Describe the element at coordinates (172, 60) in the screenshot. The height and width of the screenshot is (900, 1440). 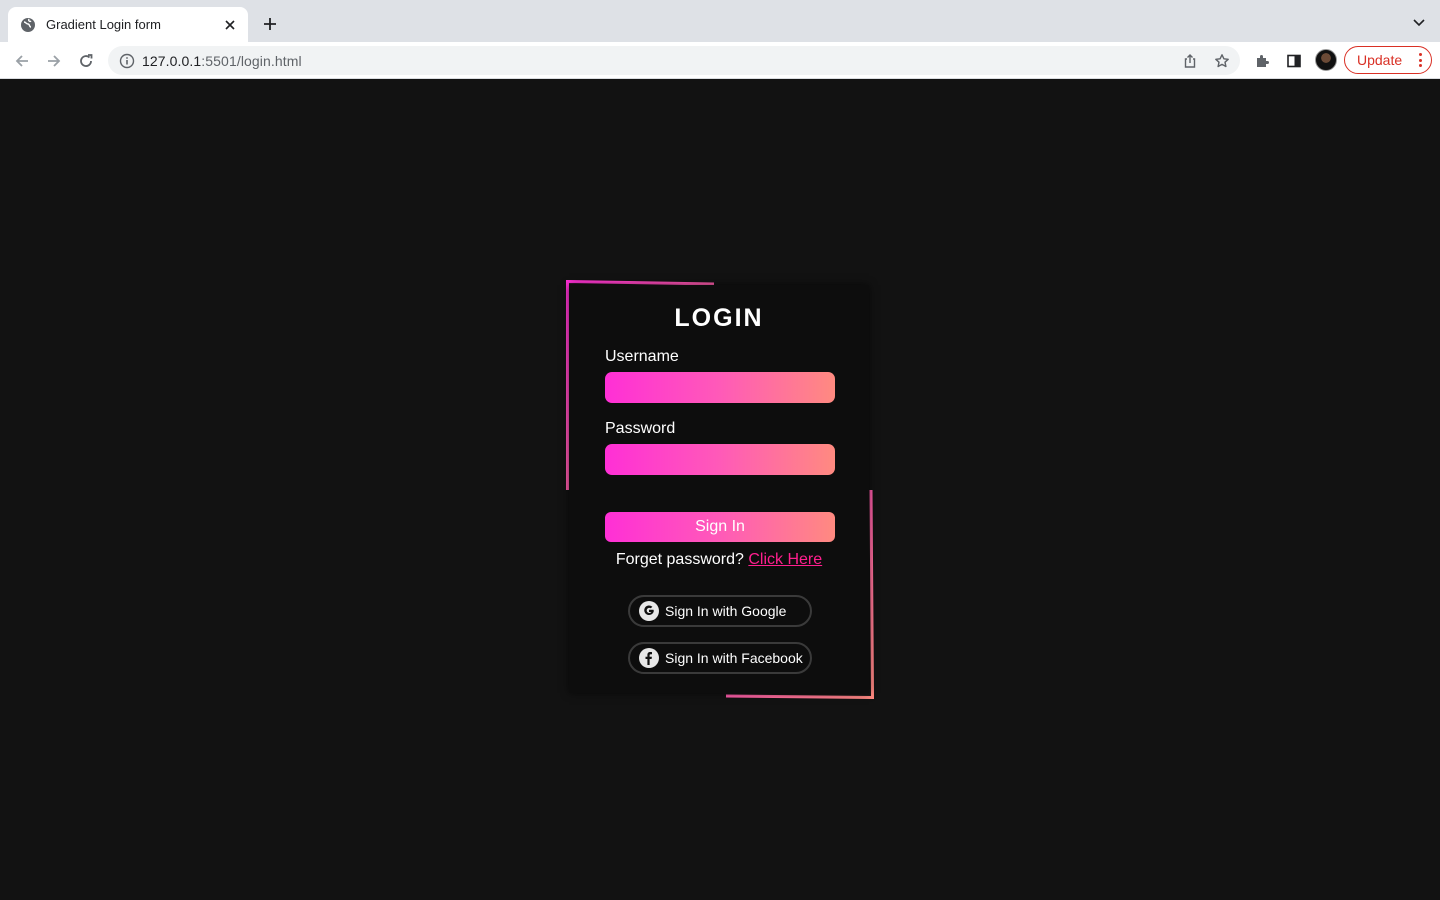
I see `url-host: 127.0.0.1` at that location.